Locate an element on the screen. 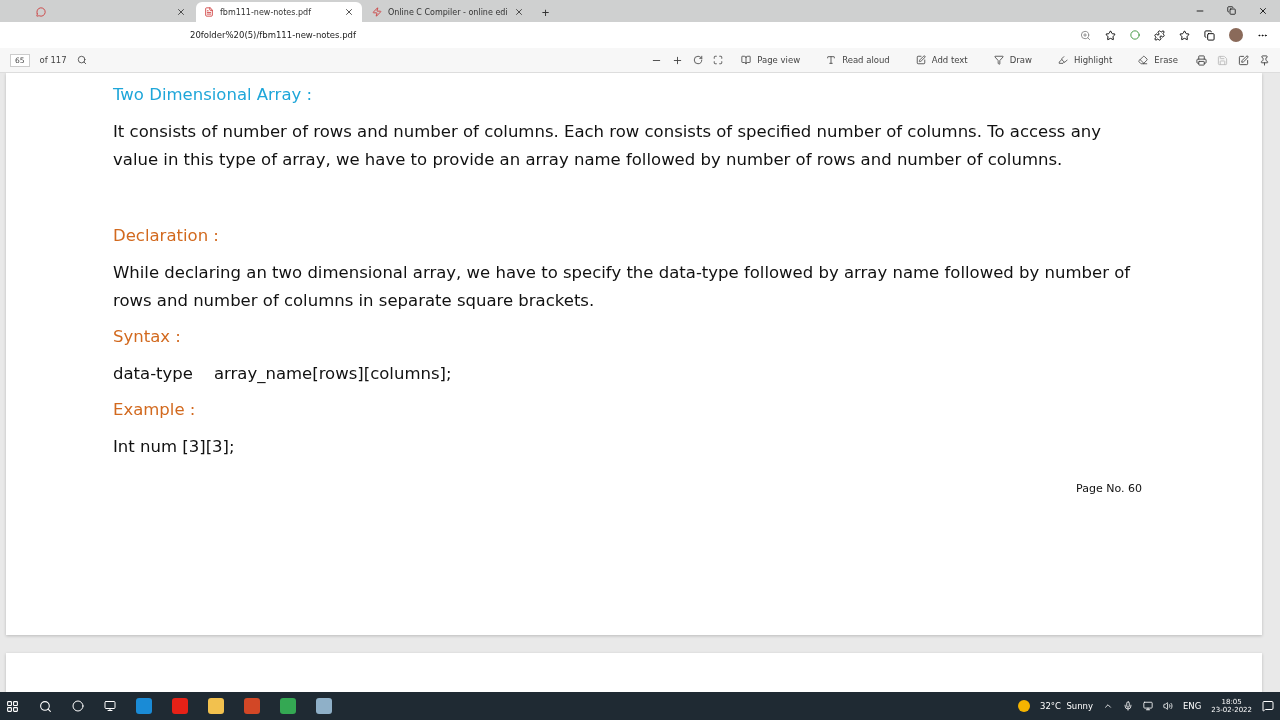 The height and width of the screenshot is (720, 1280). text-box-icon is located at coordinates (920, 60).